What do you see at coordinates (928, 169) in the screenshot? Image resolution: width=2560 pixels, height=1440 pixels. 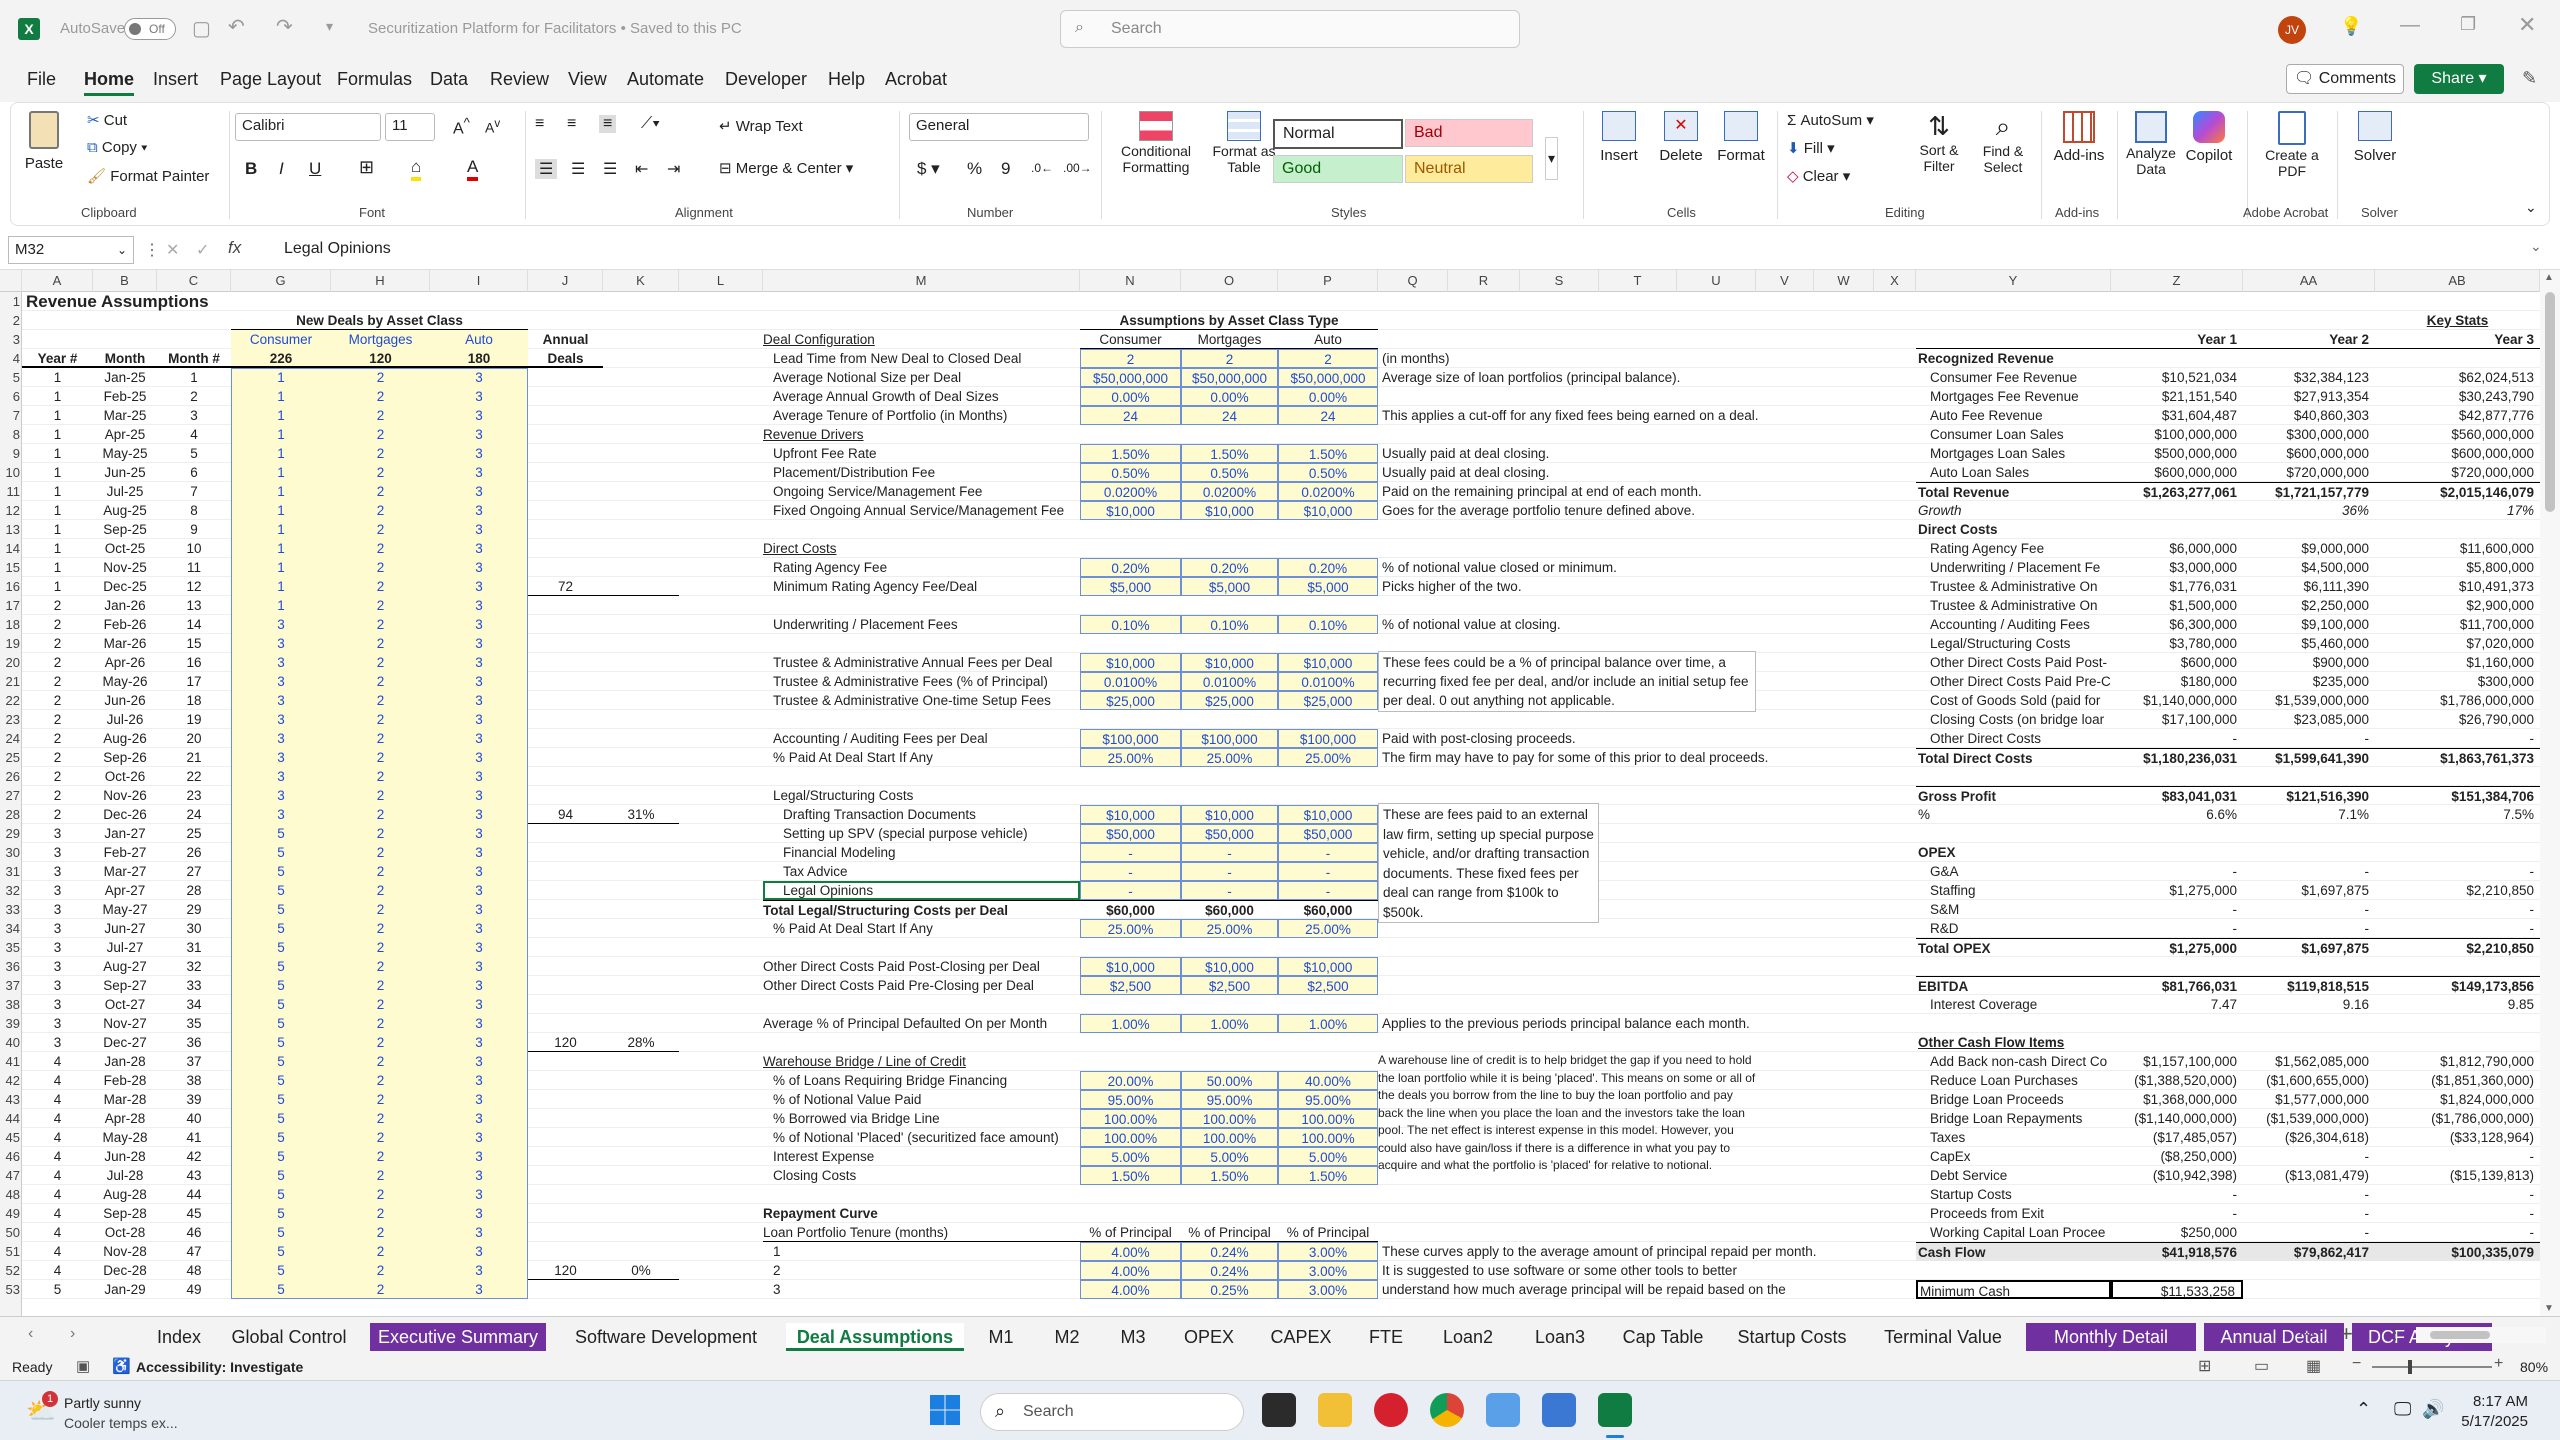 I see `currency-icon: $ ▾` at bounding box center [928, 169].